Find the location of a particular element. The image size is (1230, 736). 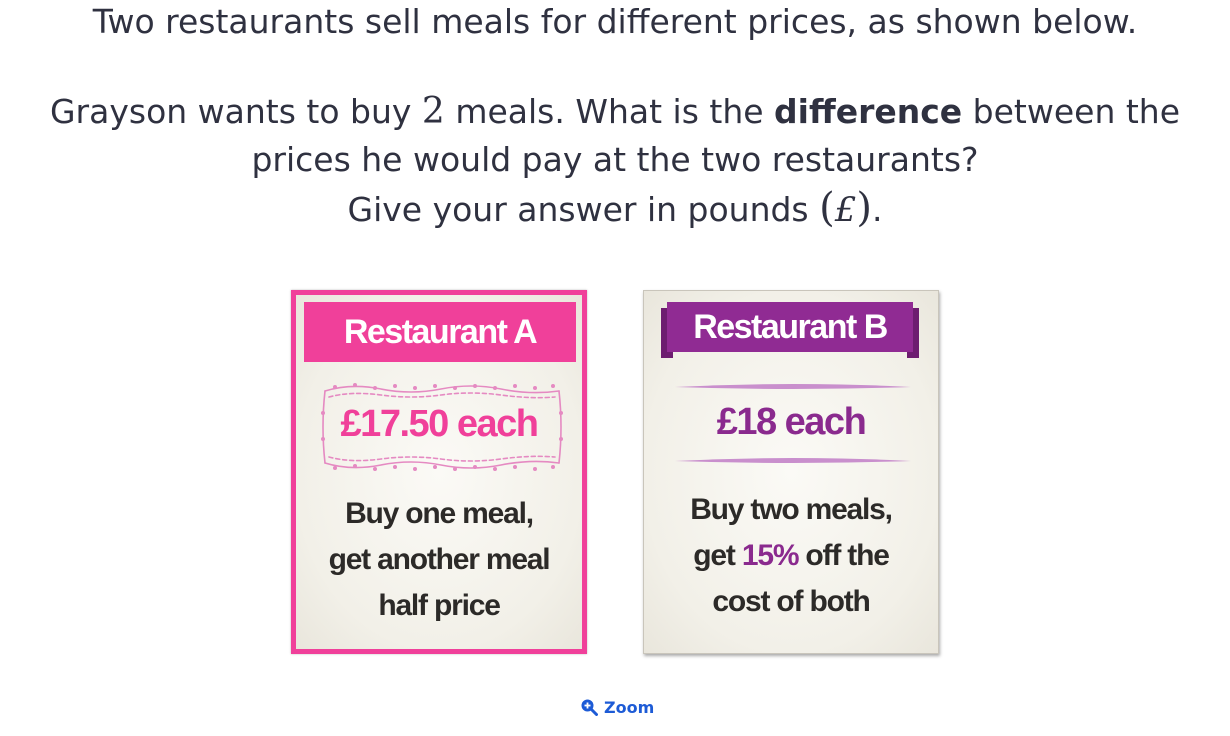

offer-line: get 15% off the is located at coordinates (791, 556).